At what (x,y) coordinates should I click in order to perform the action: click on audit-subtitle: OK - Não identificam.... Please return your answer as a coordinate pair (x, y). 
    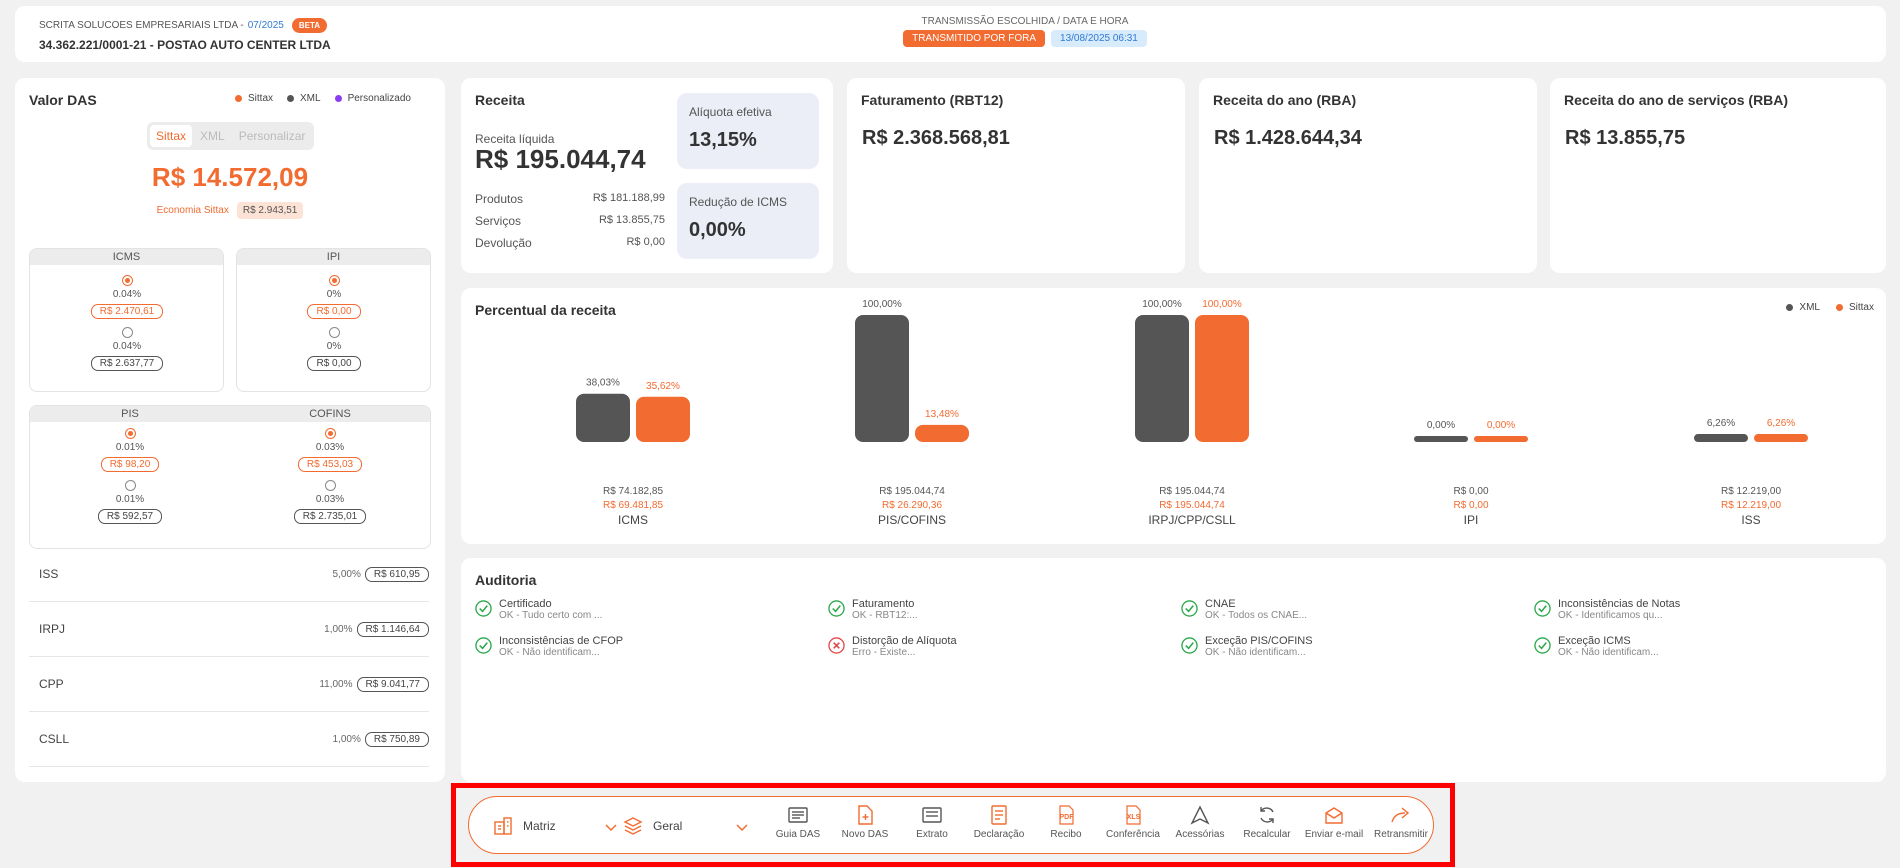
    Looking at the image, I should click on (549, 652).